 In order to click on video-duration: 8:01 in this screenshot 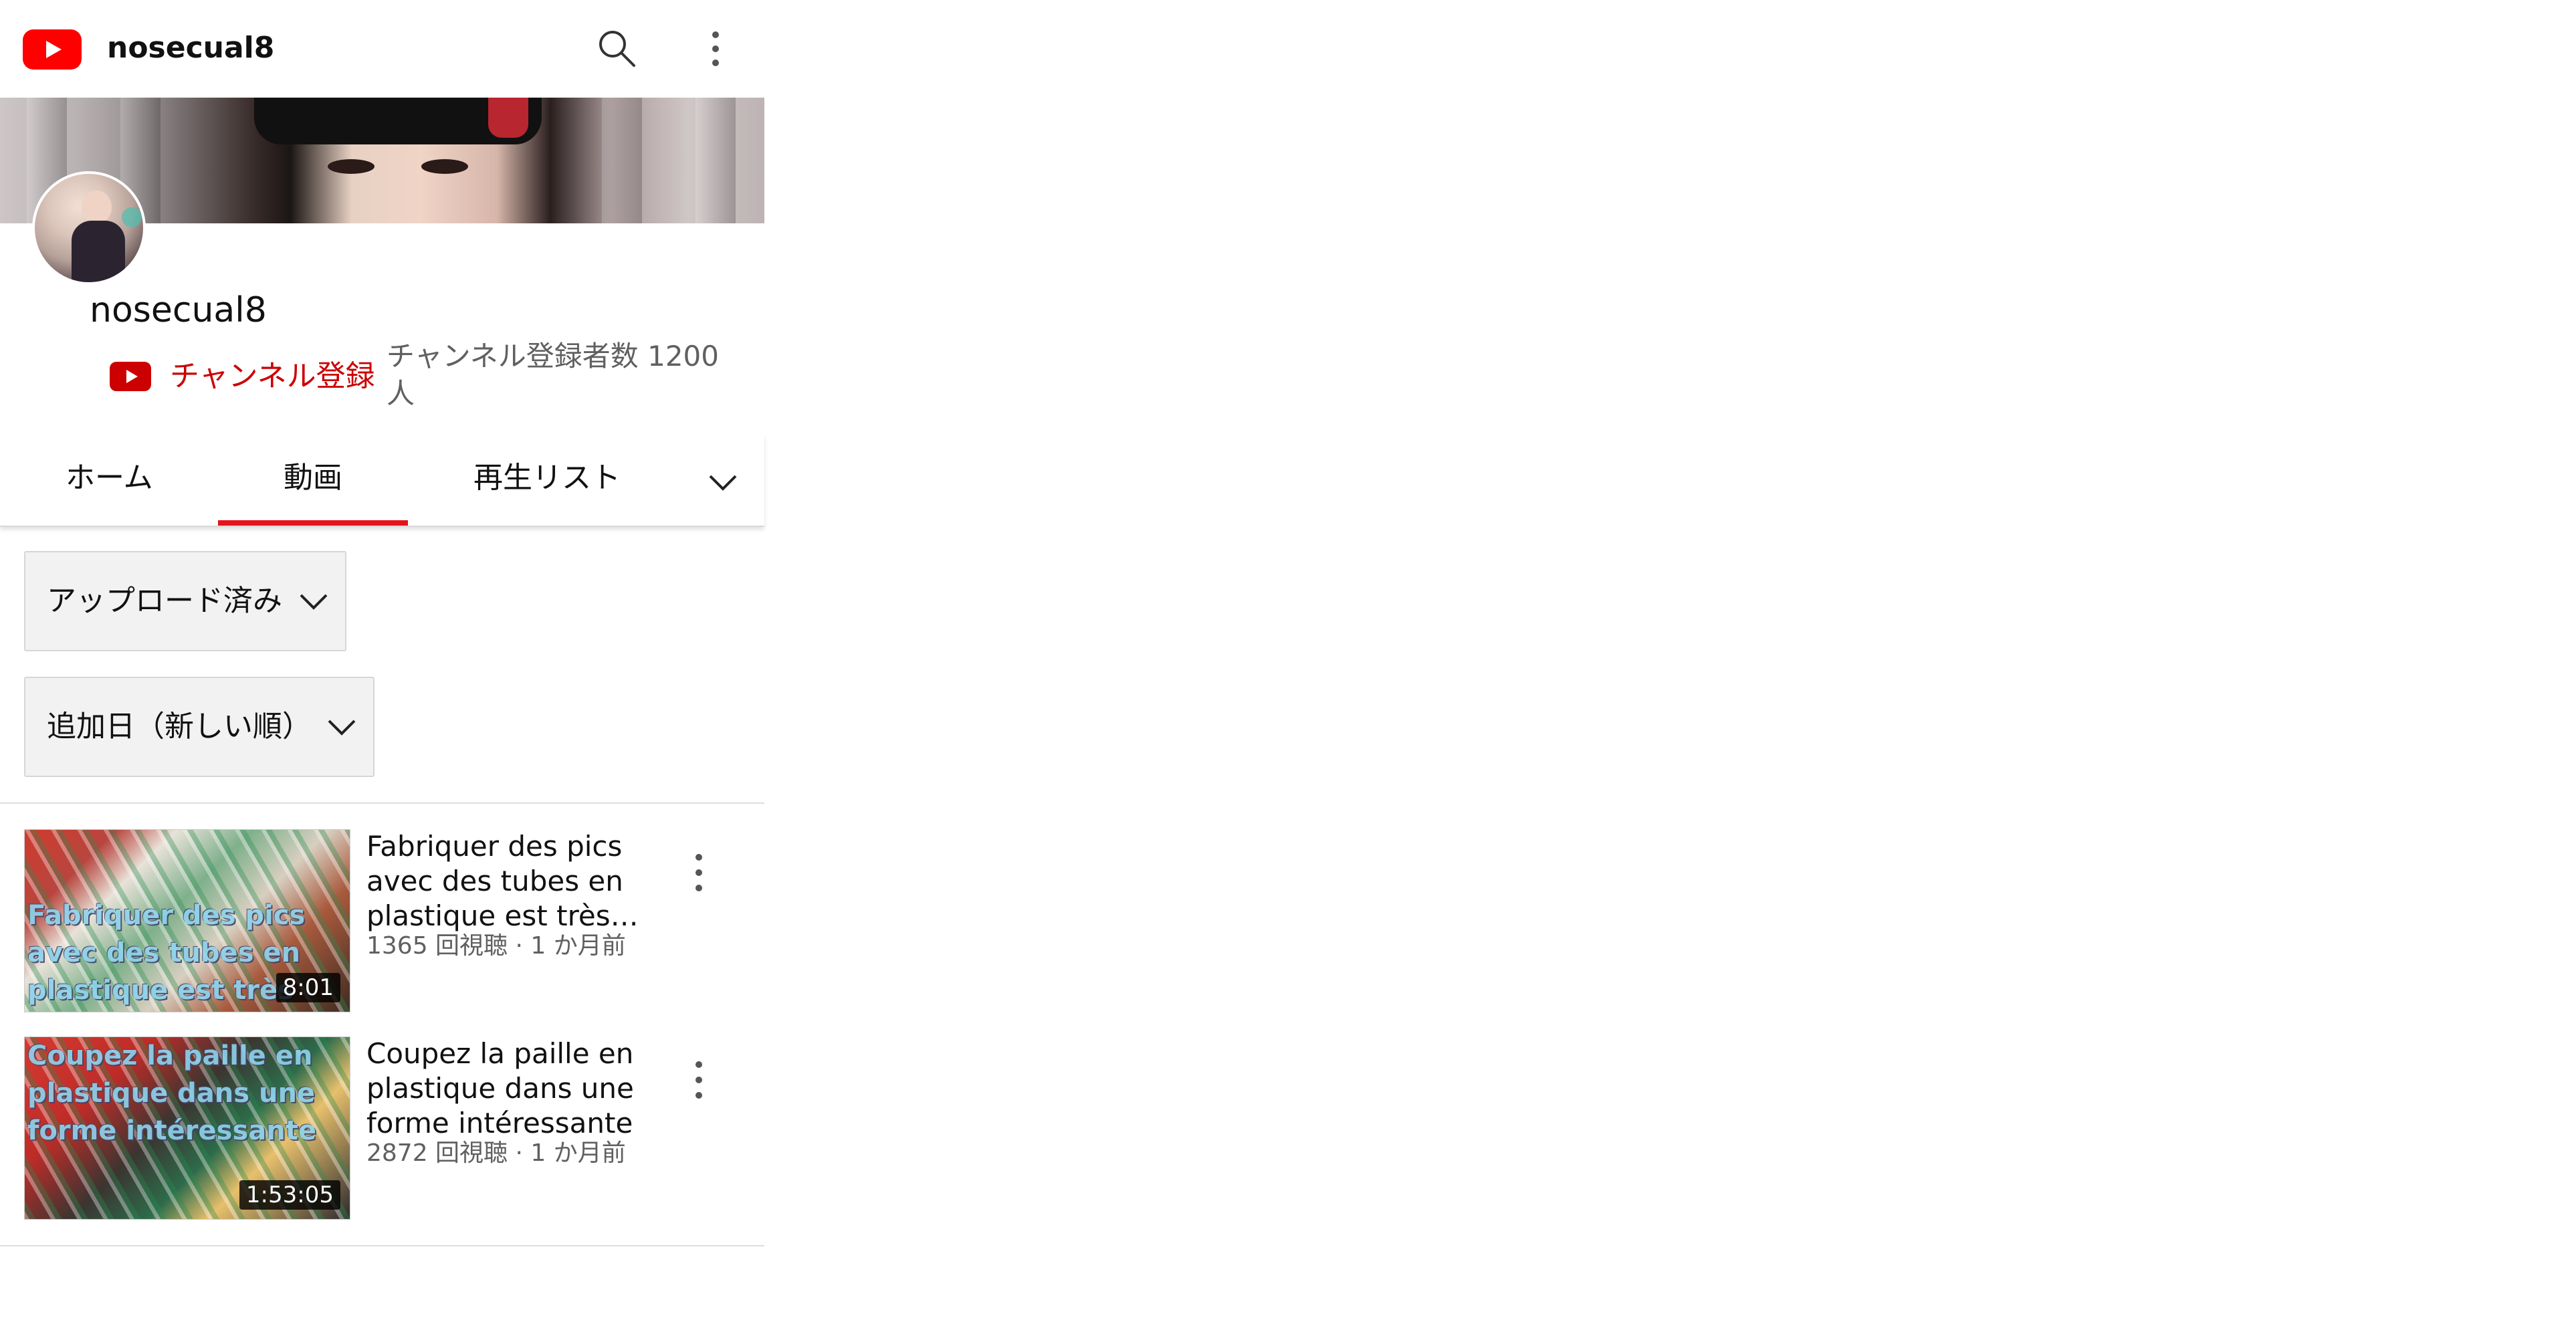, I will do `click(308, 987)`.